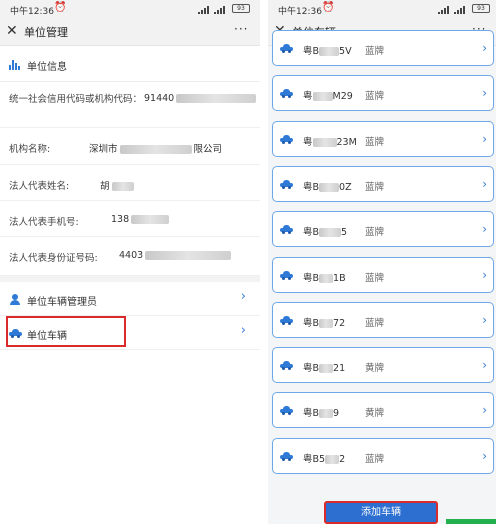  What do you see at coordinates (14, 65) in the screenshot?
I see `chart-bars-icon` at bounding box center [14, 65].